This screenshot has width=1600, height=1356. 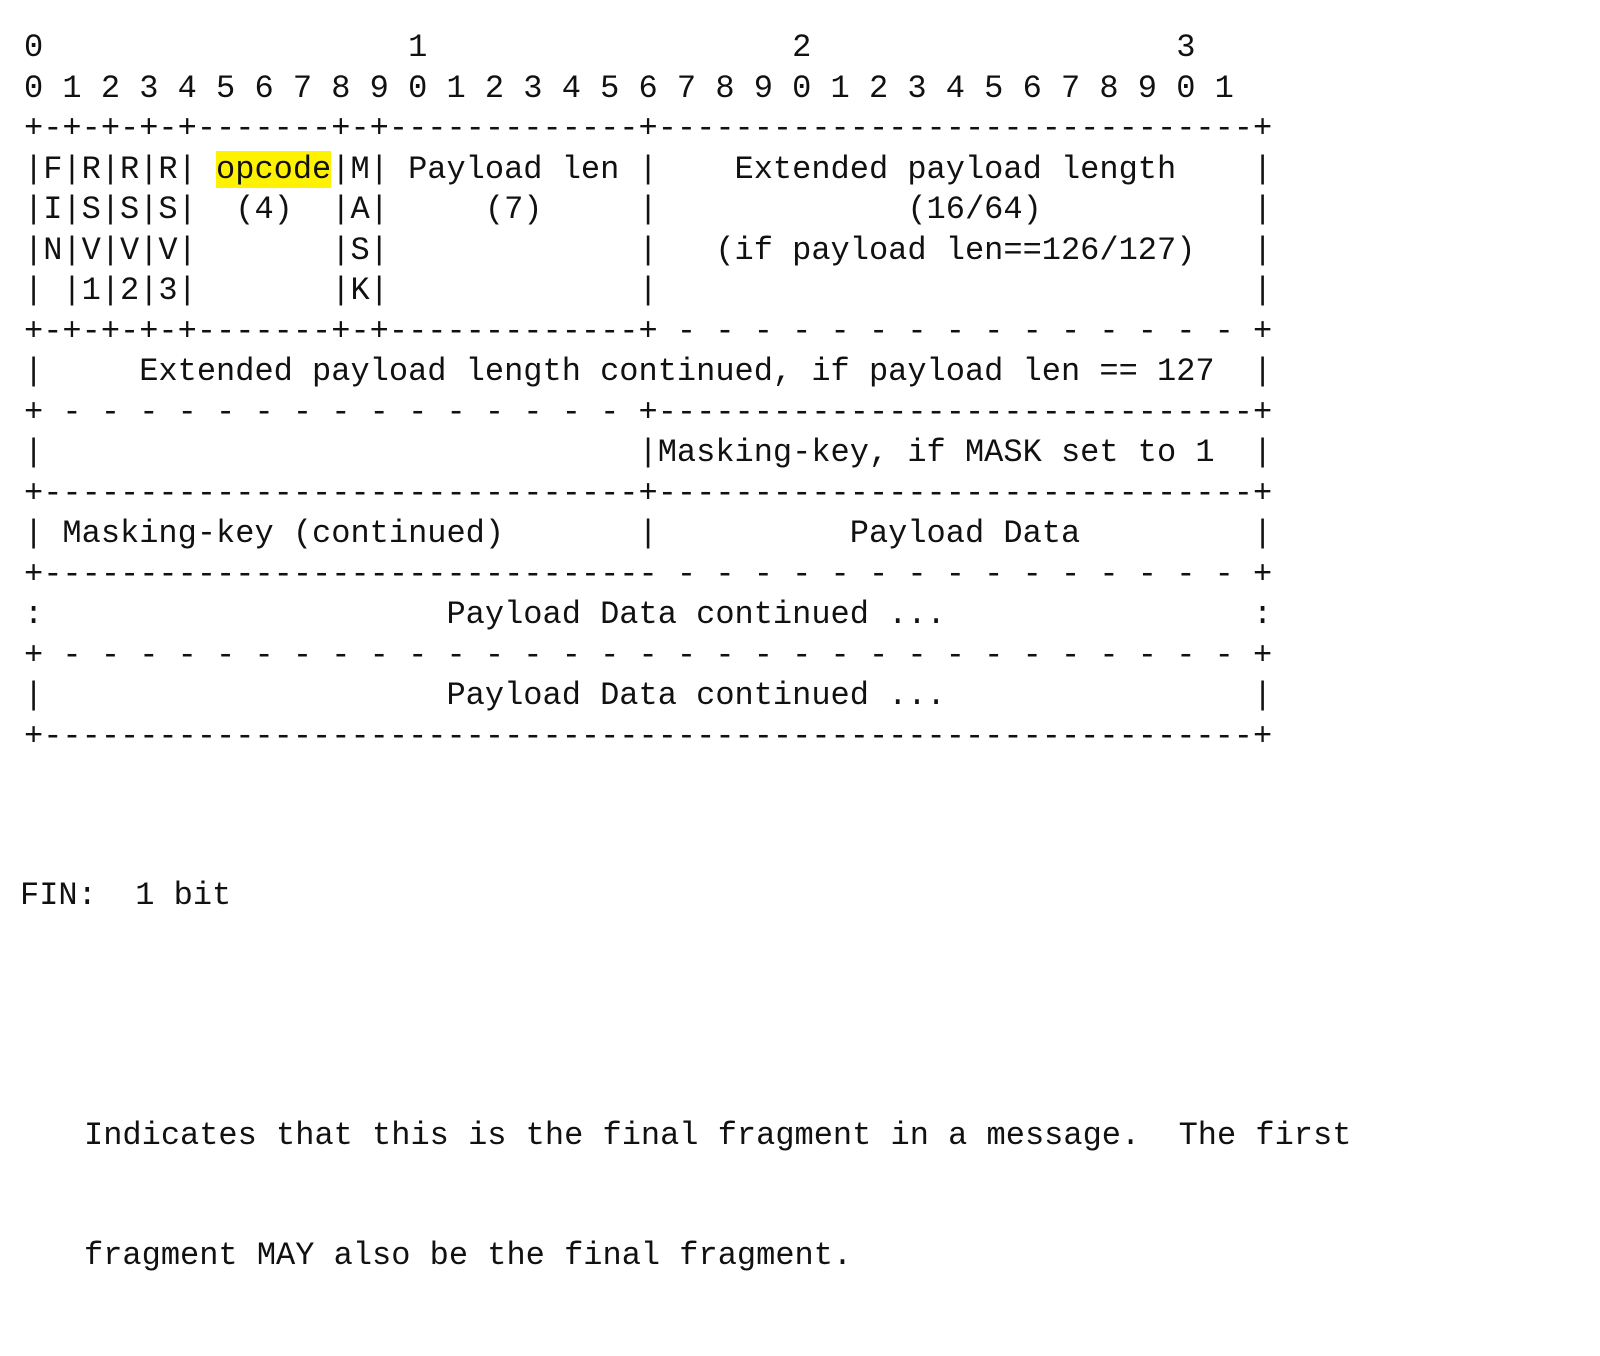 I want to click on header-row-2: |I|S|S|S| (4) |A| (7) | (16/64) |, so click(x=648, y=209).